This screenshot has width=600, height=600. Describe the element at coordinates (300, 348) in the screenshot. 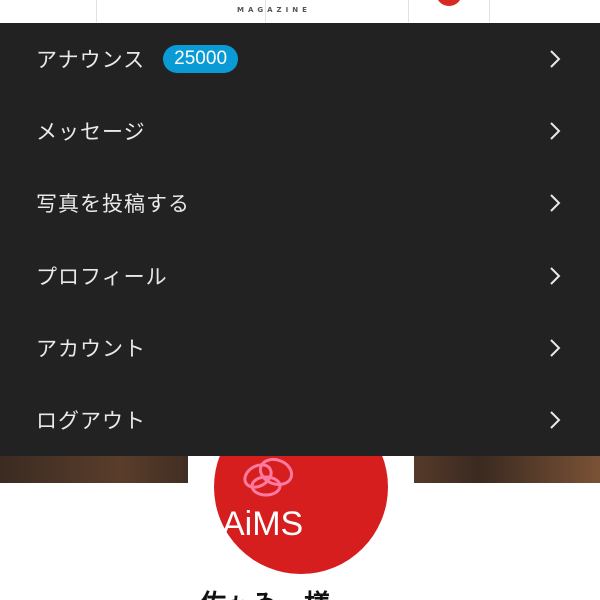

I see `menu-item-account: アカウント` at that location.